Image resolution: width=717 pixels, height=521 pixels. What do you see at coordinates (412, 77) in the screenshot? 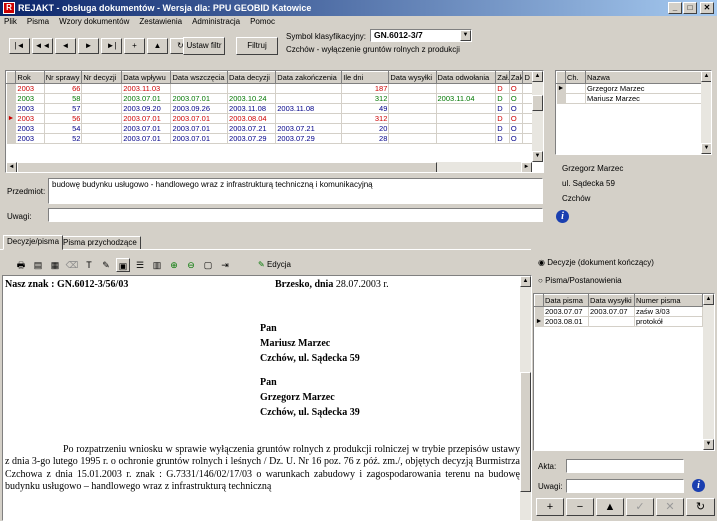
I see `col-header: Data wysyłki` at bounding box center [412, 77].